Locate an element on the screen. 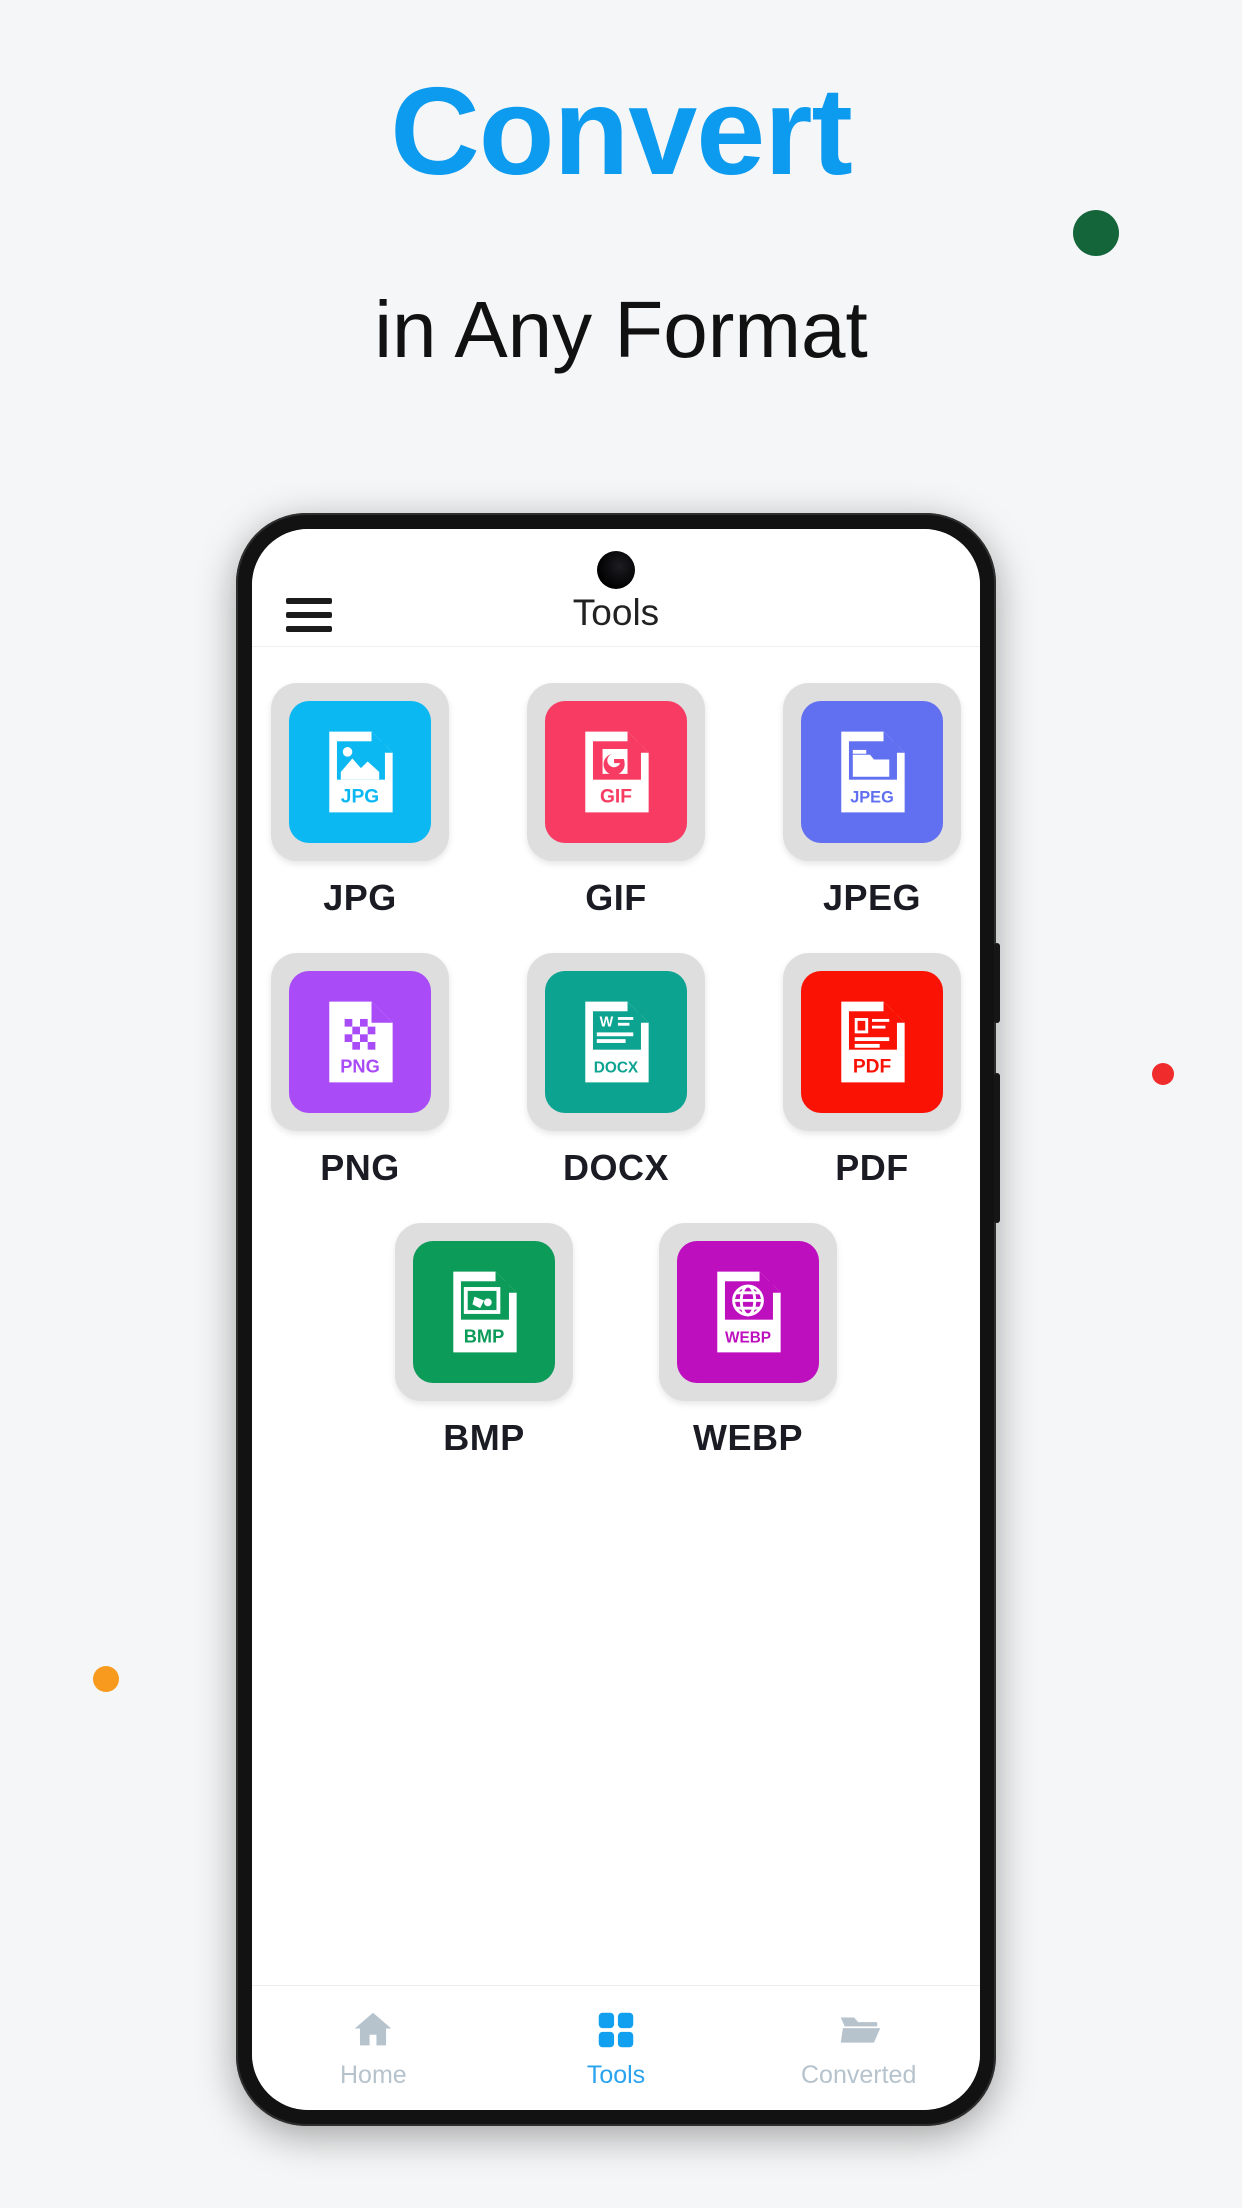  nav-label: Home is located at coordinates (373, 2074).